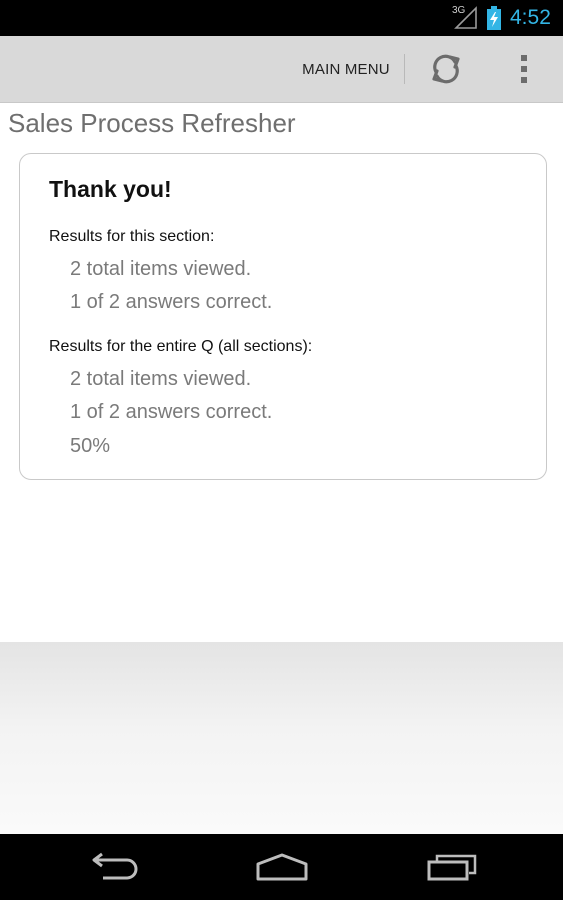 The width and height of the screenshot is (563, 900). I want to click on recent-apps-button, so click(452, 867).